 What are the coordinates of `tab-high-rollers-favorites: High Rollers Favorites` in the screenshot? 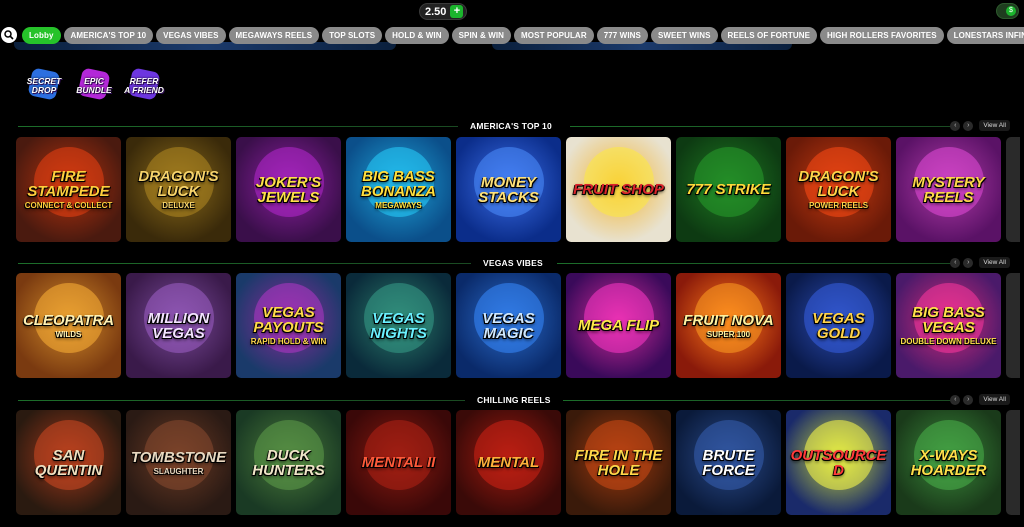 It's located at (882, 35).